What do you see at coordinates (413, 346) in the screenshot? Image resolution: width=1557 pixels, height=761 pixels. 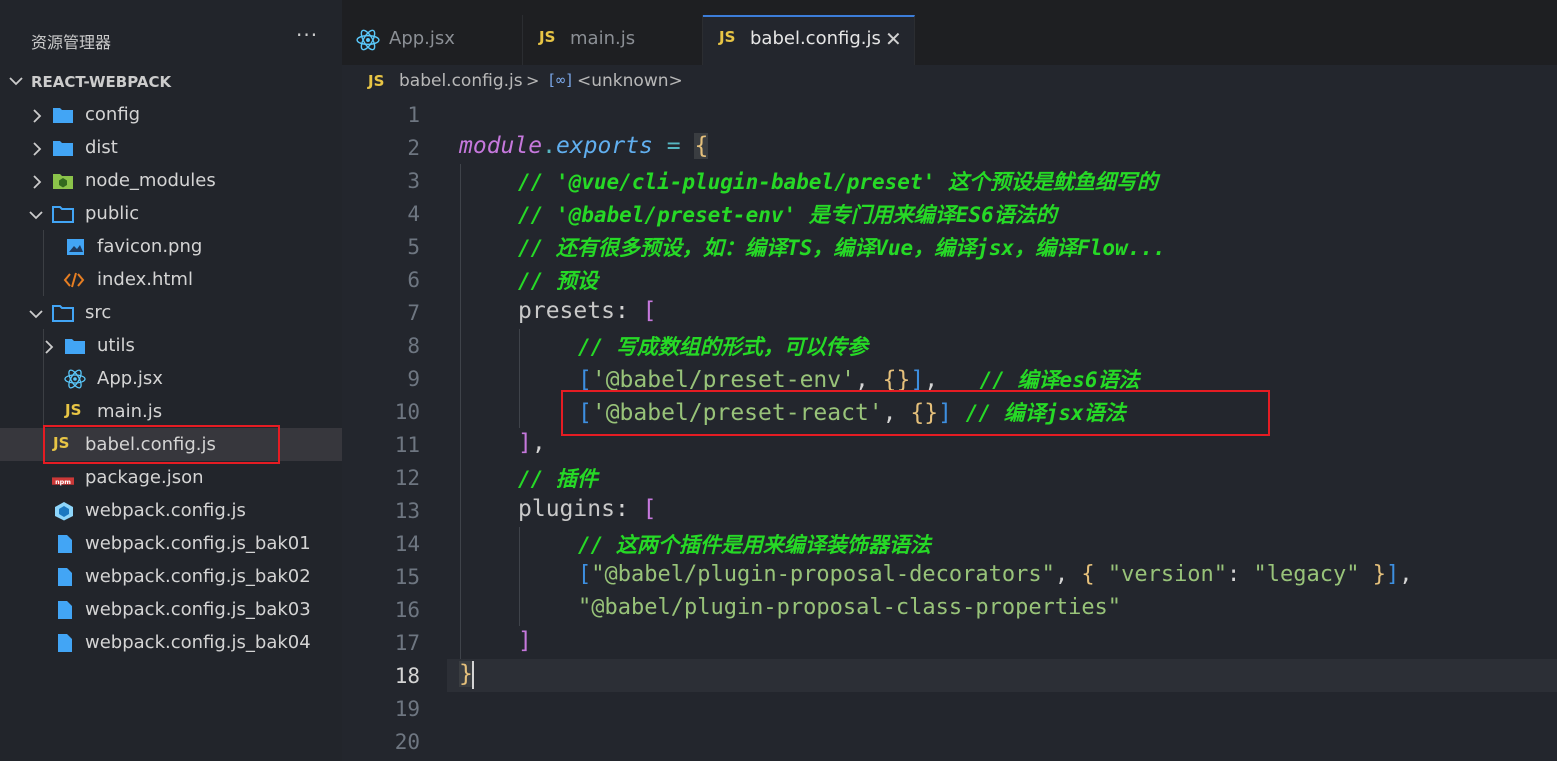 I see `line-number: 8` at bounding box center [413, 346].